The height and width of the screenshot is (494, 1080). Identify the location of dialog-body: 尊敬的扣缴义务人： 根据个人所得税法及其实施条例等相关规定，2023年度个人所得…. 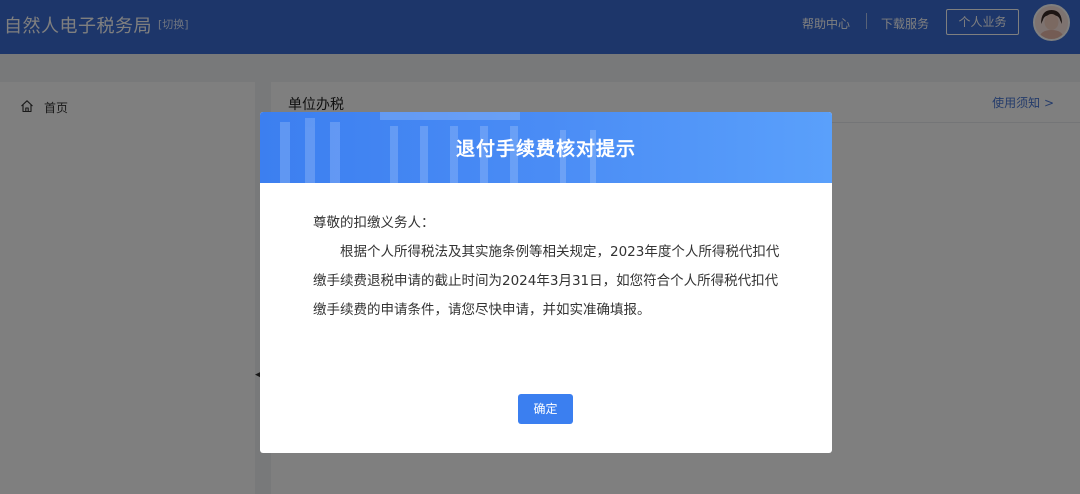
(548, 267).